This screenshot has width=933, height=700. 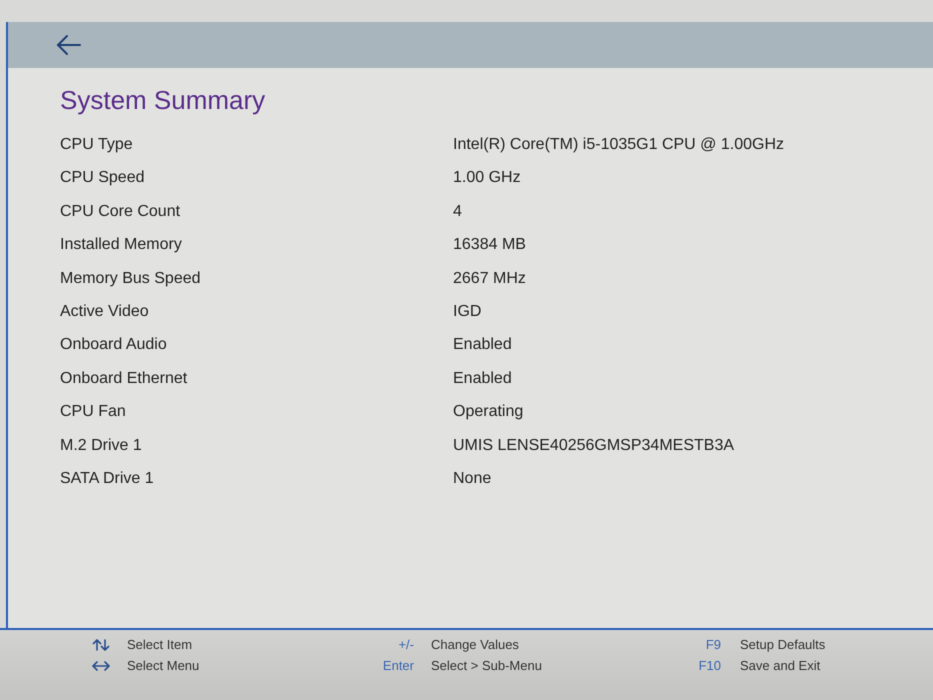 I want to click on hint-label: Setup Defaults, so click(x=783, y=645).